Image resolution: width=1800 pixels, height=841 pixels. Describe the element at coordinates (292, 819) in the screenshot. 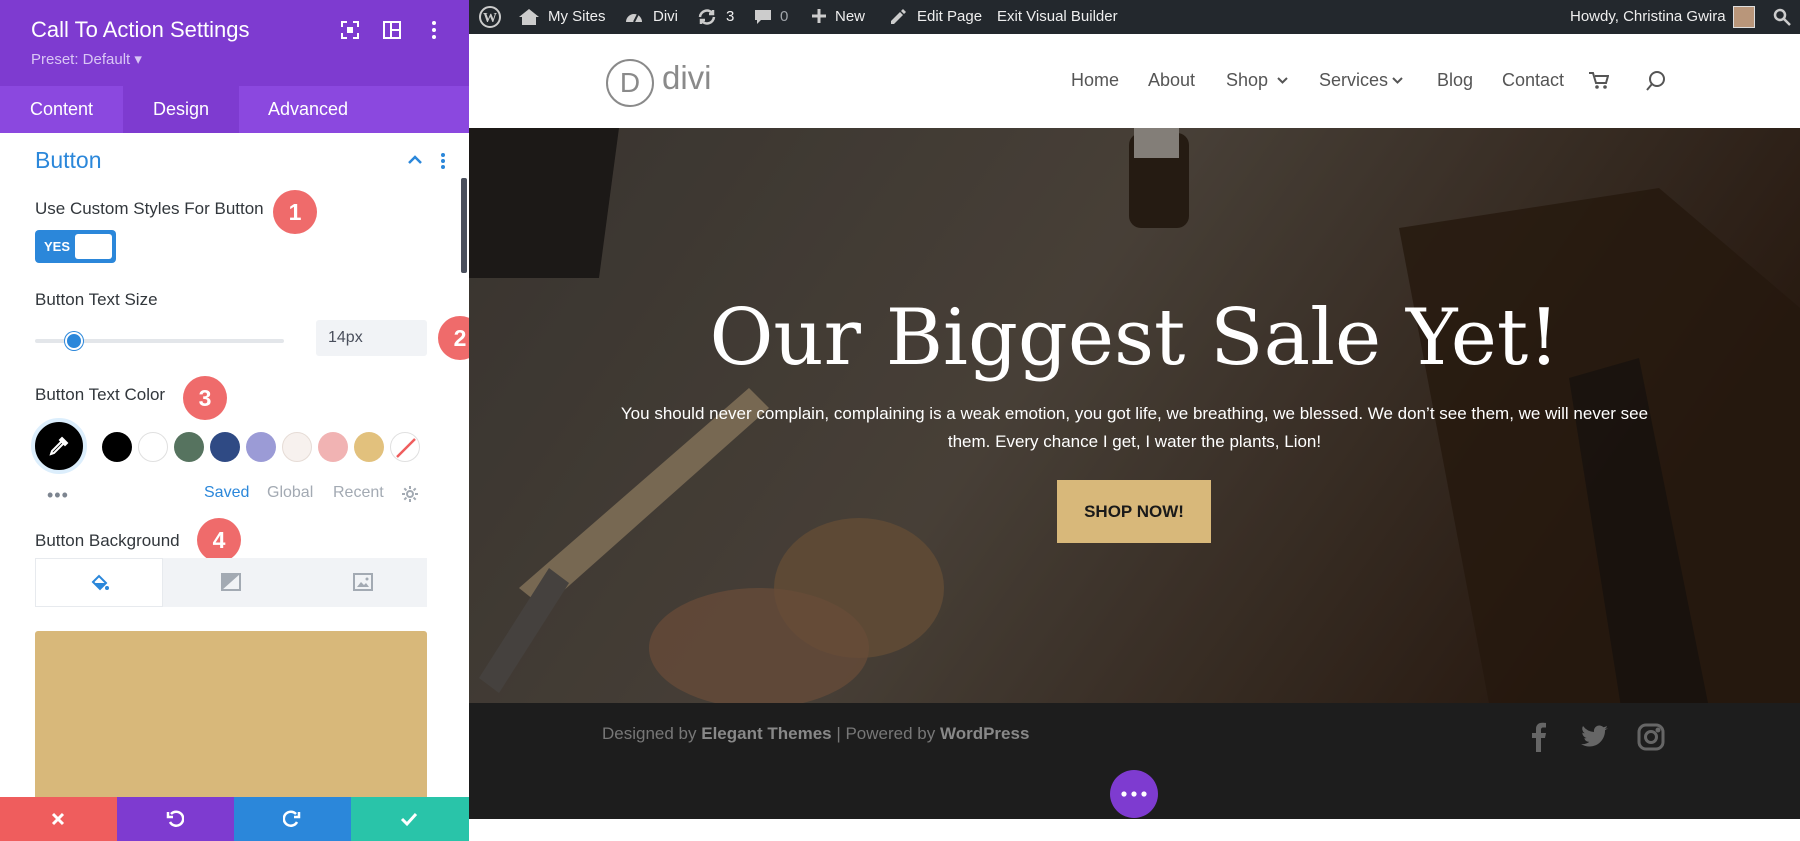

I see `redo-button` at that location.